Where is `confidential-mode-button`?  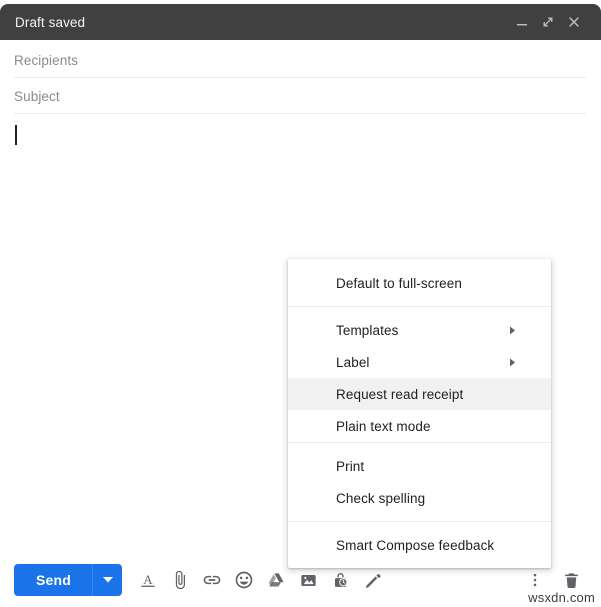 confidential-mode-button is located at coordinates (340, 580).